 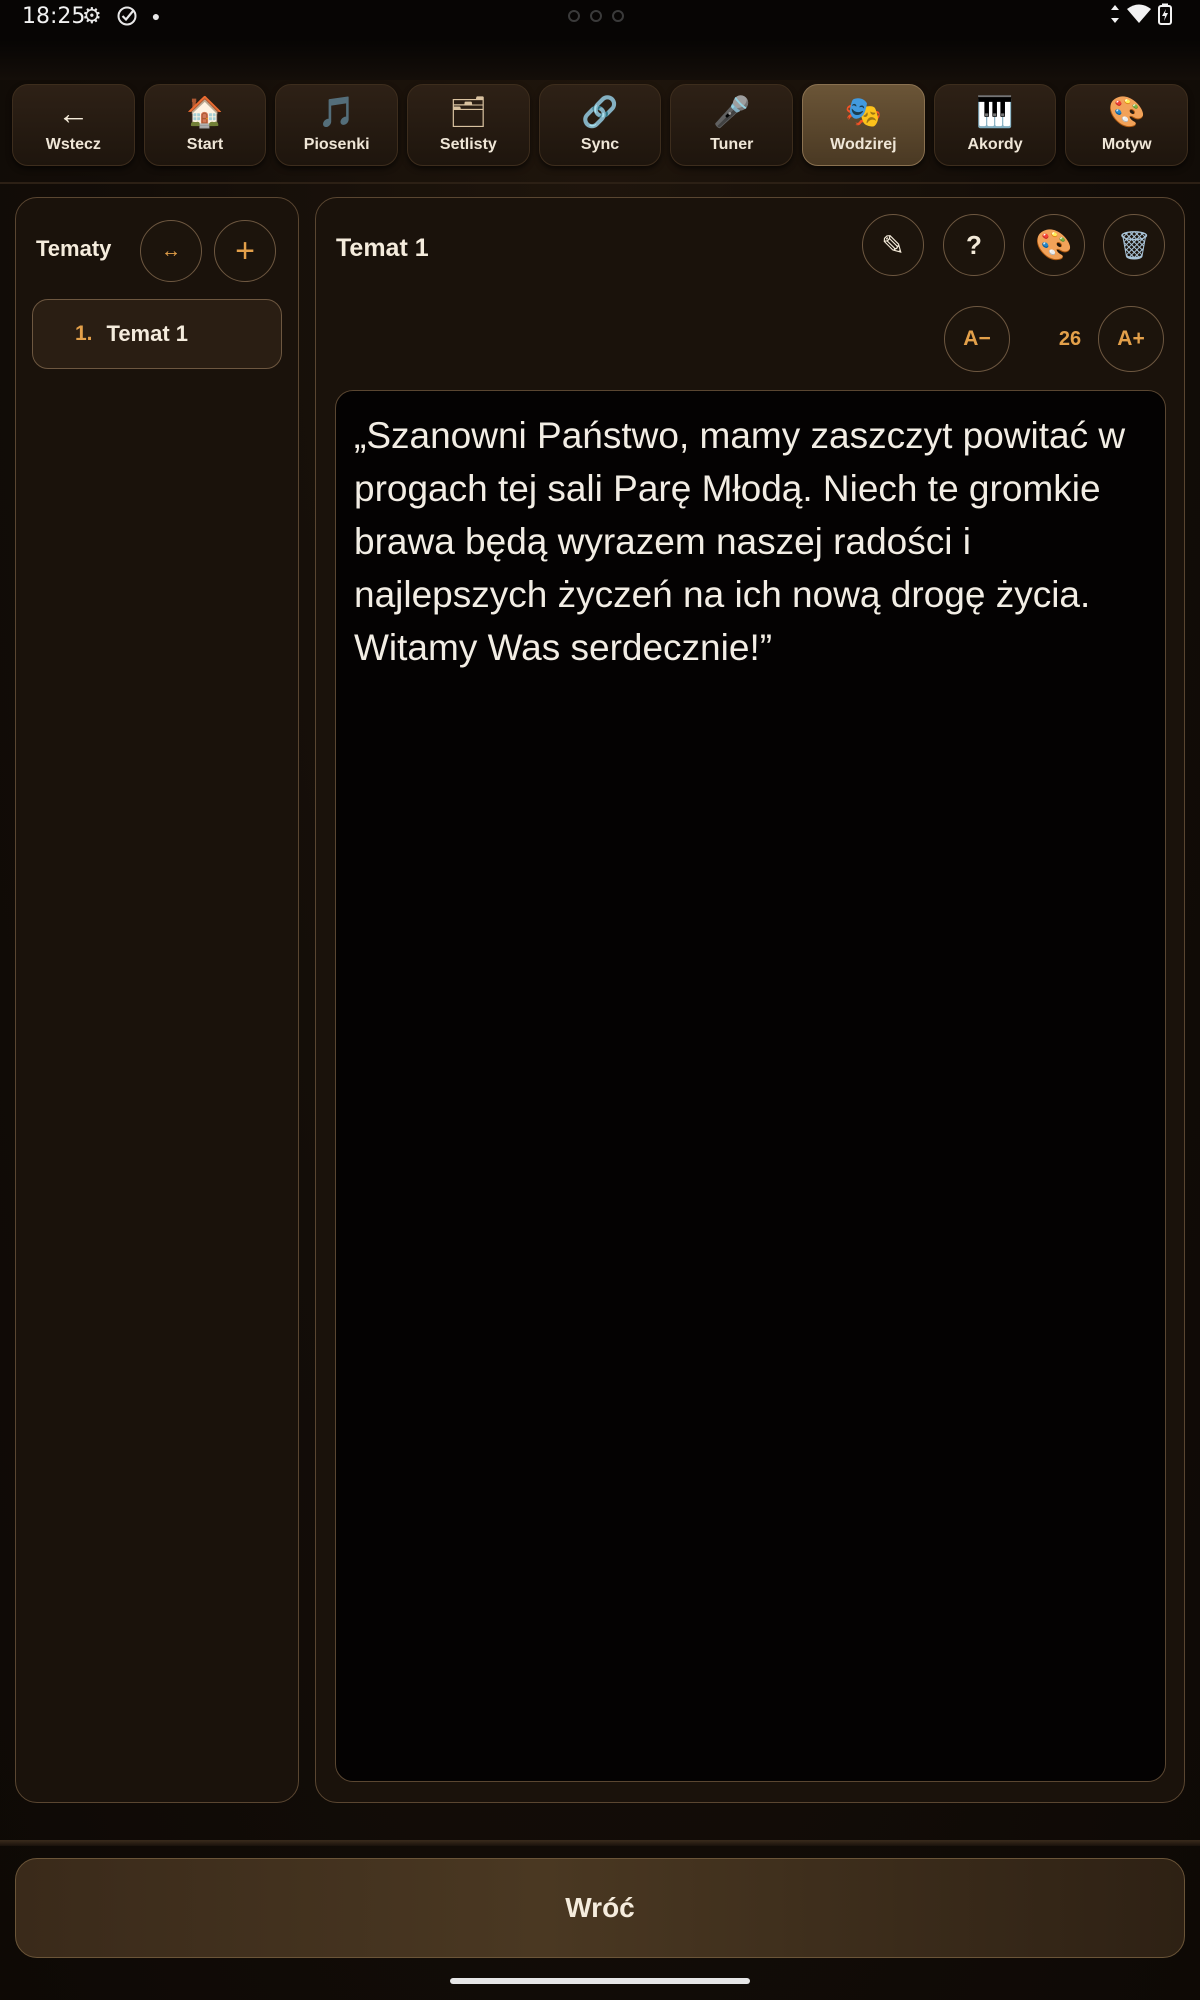 I want to click on nav-wstecz-button: ← Wstecz, so click(x=73, y=125).